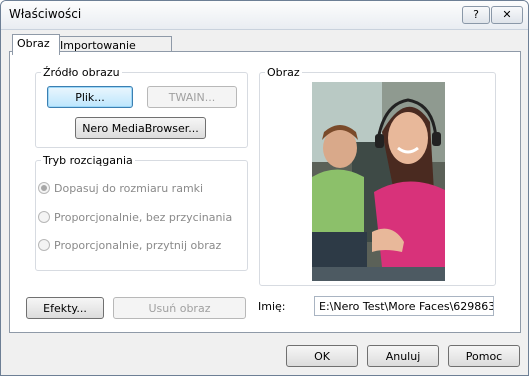  Describe the element at coordinates (45, 14) in the screenshot. I see `window-title: Właściwości` at that location.